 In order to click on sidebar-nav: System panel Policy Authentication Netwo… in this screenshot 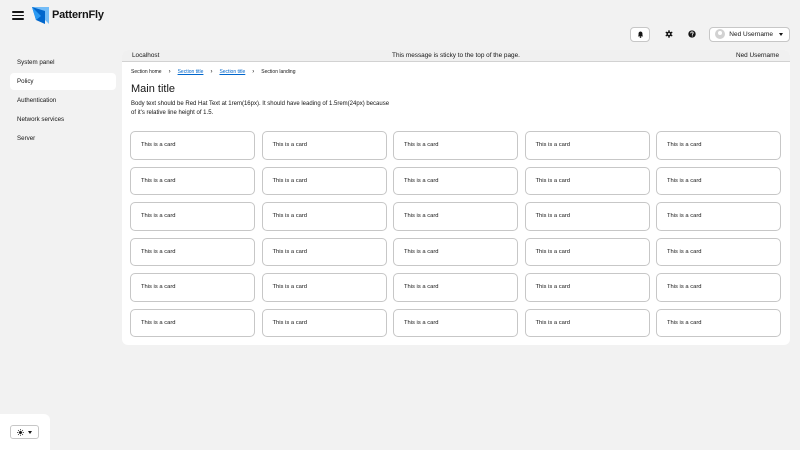, I will do `click(59, 101)`.